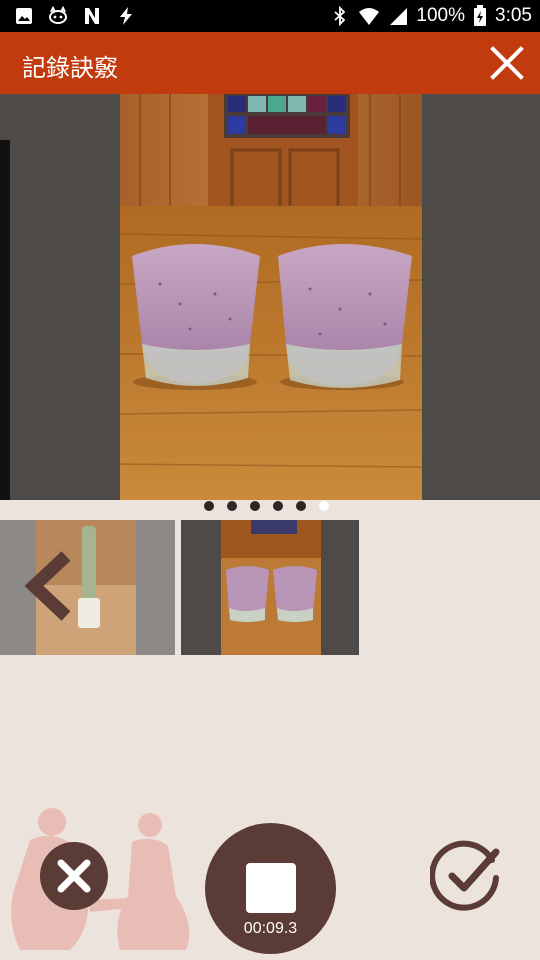 This screenshot has width=540, height=960. What do you see at coordinates (75, 16) in the screenshot?
I see `notification-icons` at bounding box center [75, 16].